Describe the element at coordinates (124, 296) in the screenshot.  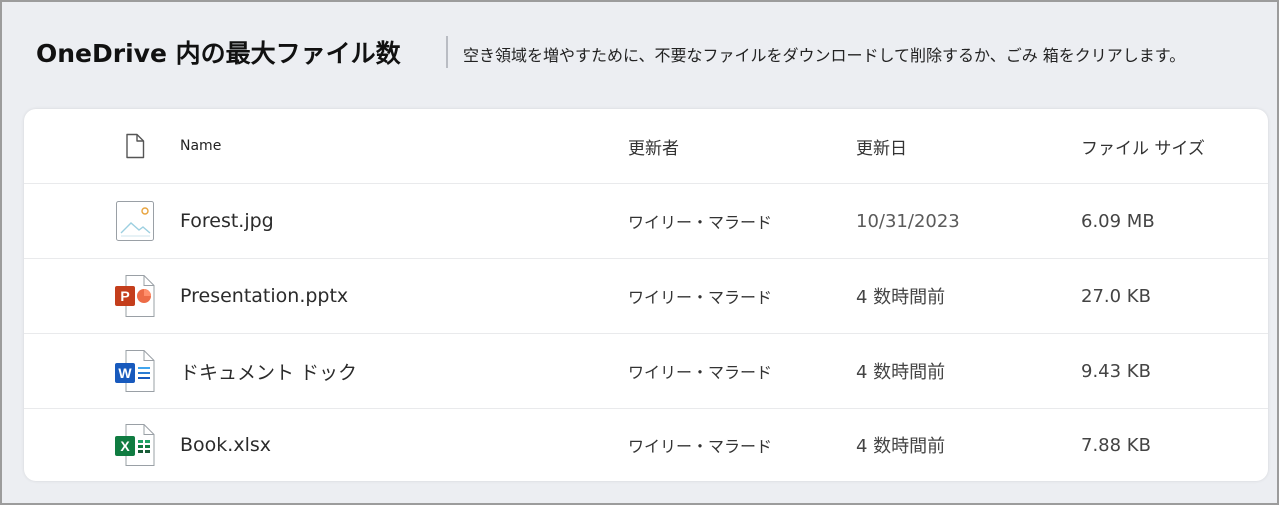
I see `svg-text: P` at that location.